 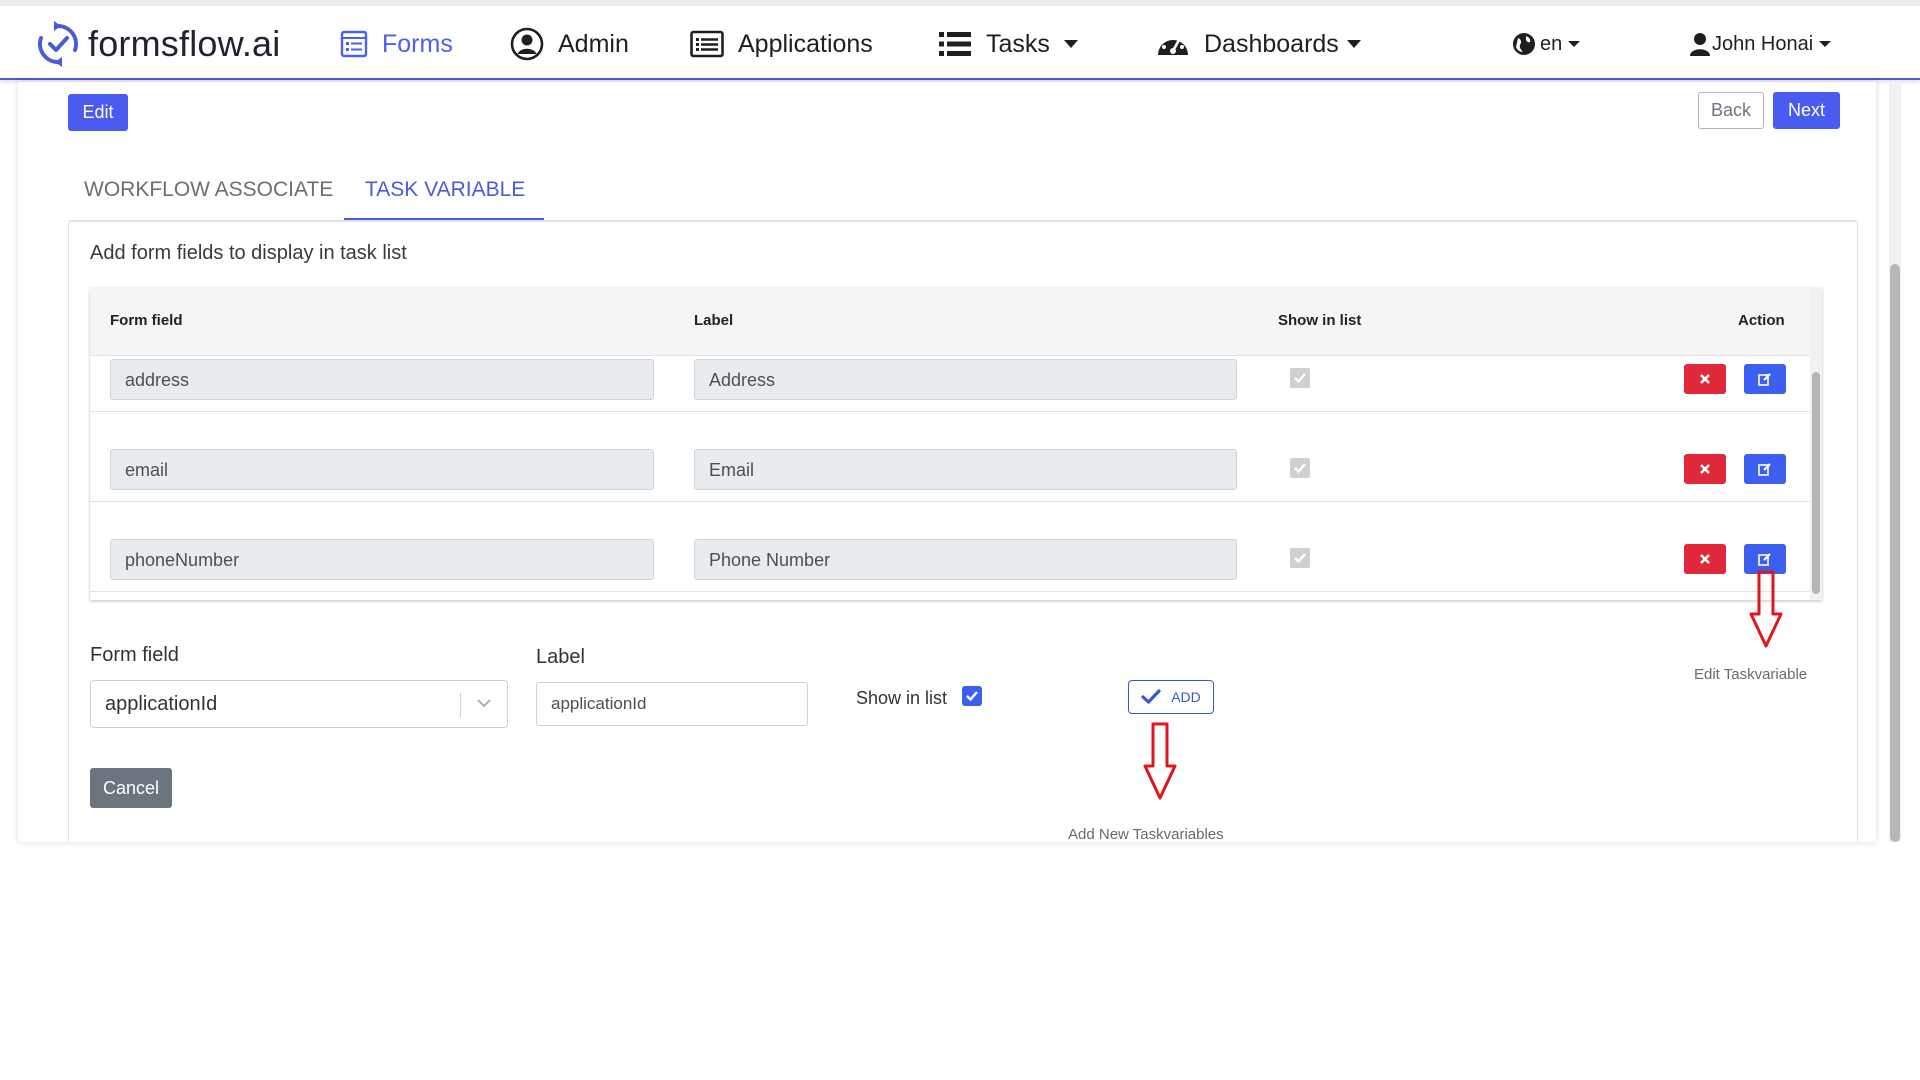 I want to click on label-field-label: Label, so click(x=560, y=657).